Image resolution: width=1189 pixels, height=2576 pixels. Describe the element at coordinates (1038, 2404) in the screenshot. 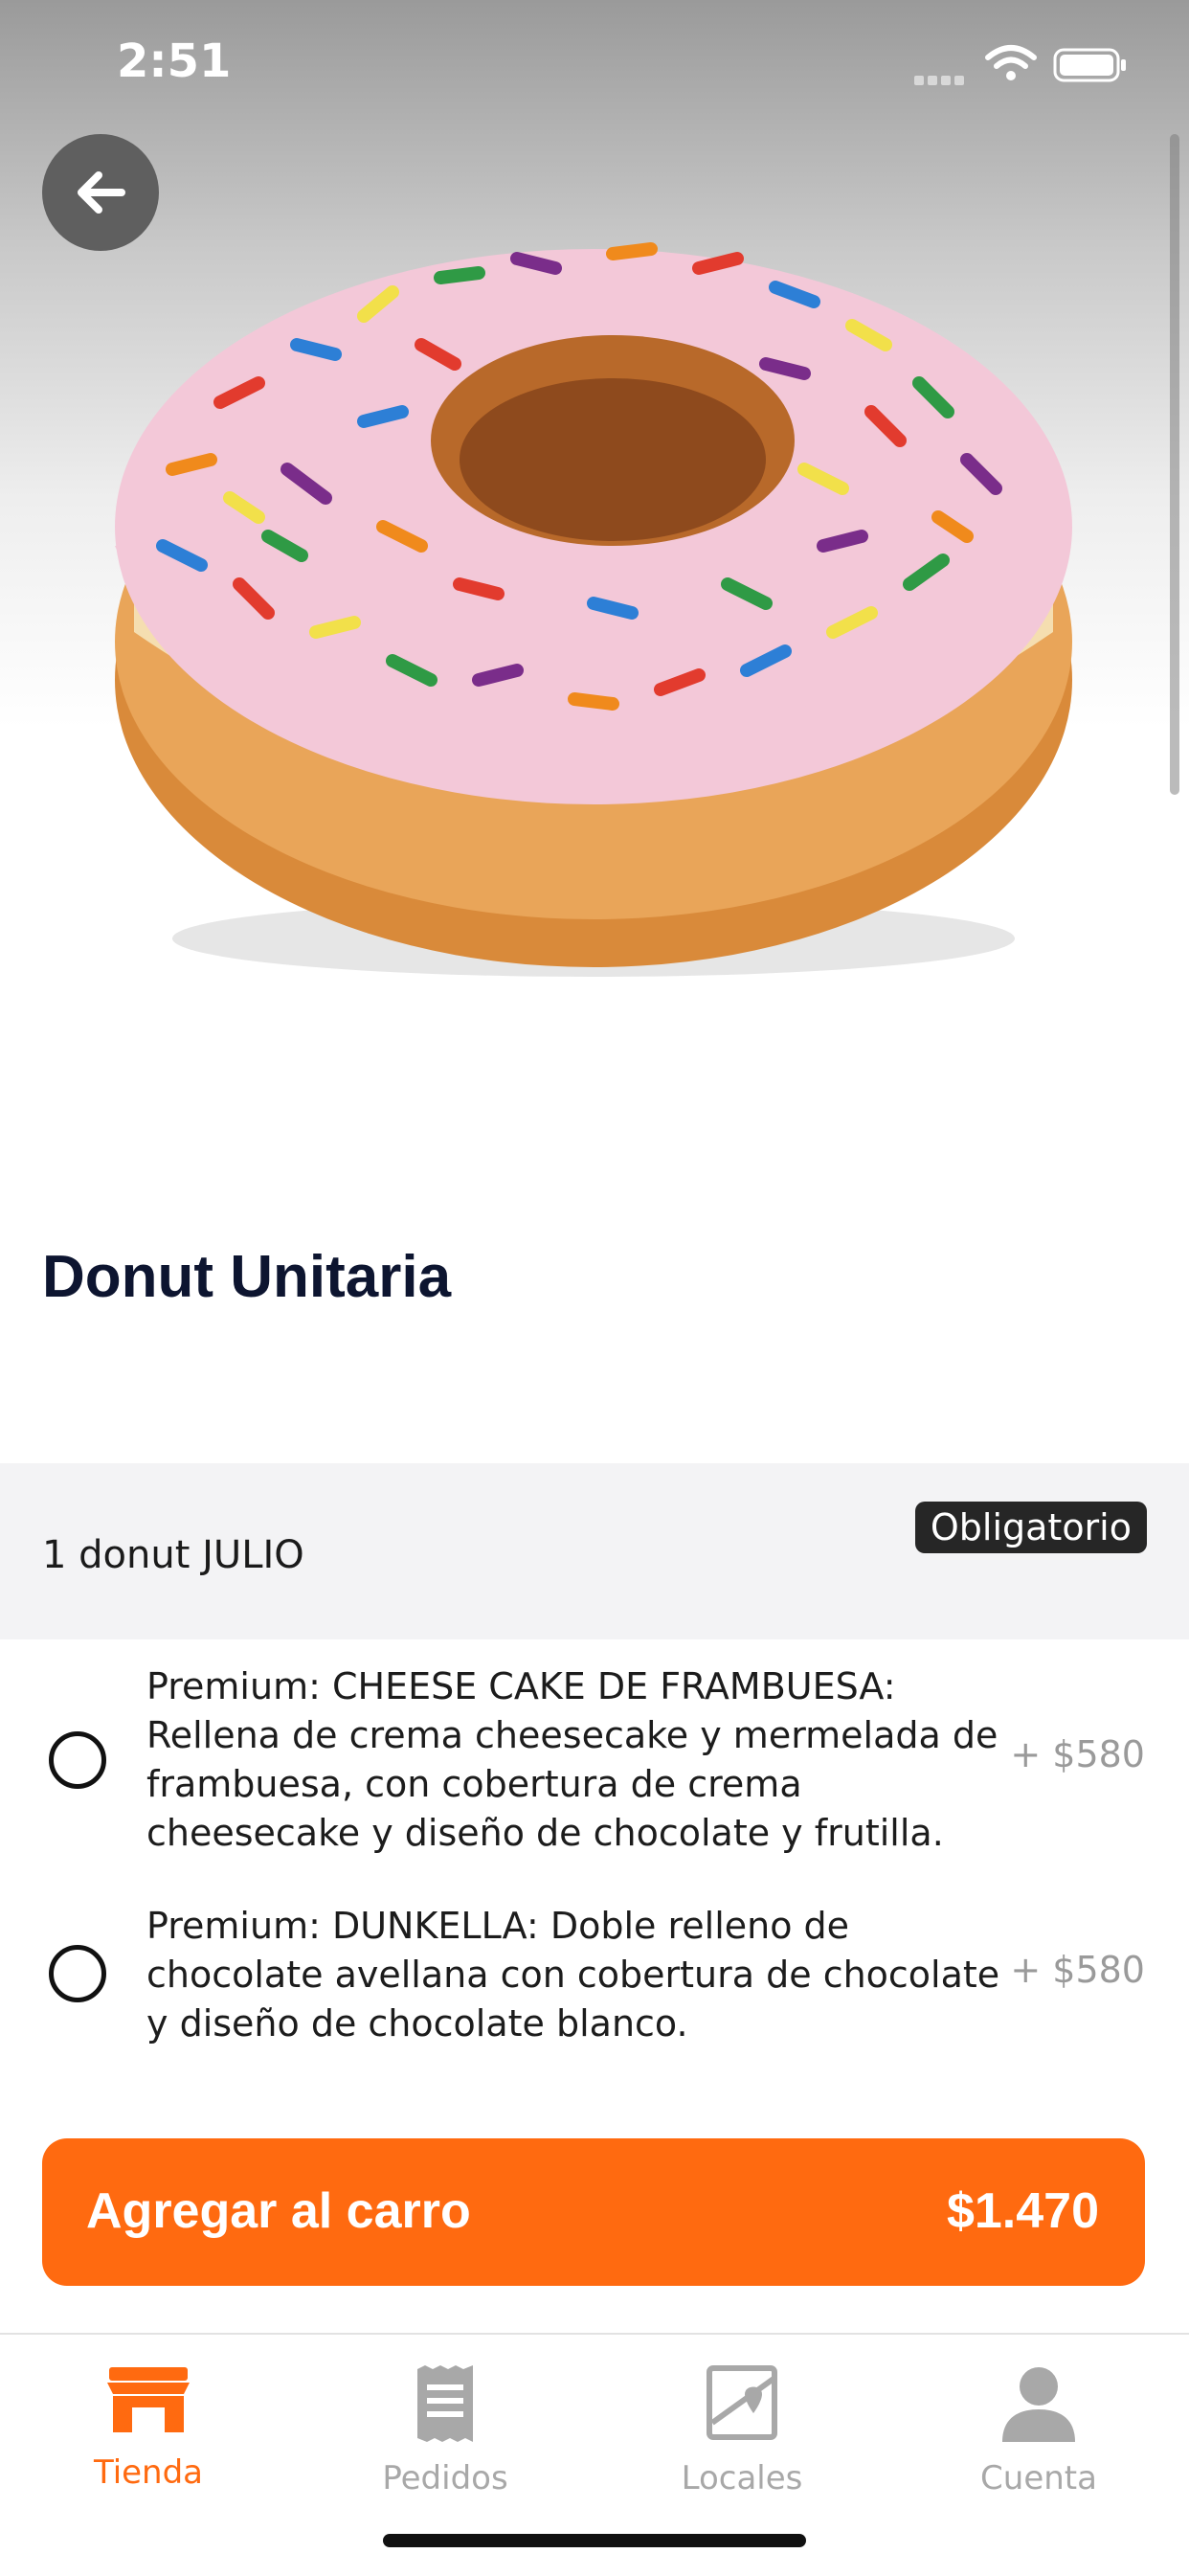

I see `user-icon` at that location.